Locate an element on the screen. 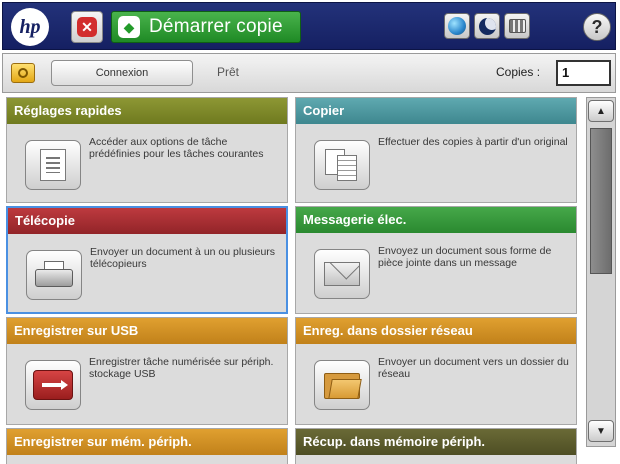 This screenshot has height=464, width=620. tile-recuperer-memoire: Récup. dans mémoire périph. is located at coordinates (436, 446).